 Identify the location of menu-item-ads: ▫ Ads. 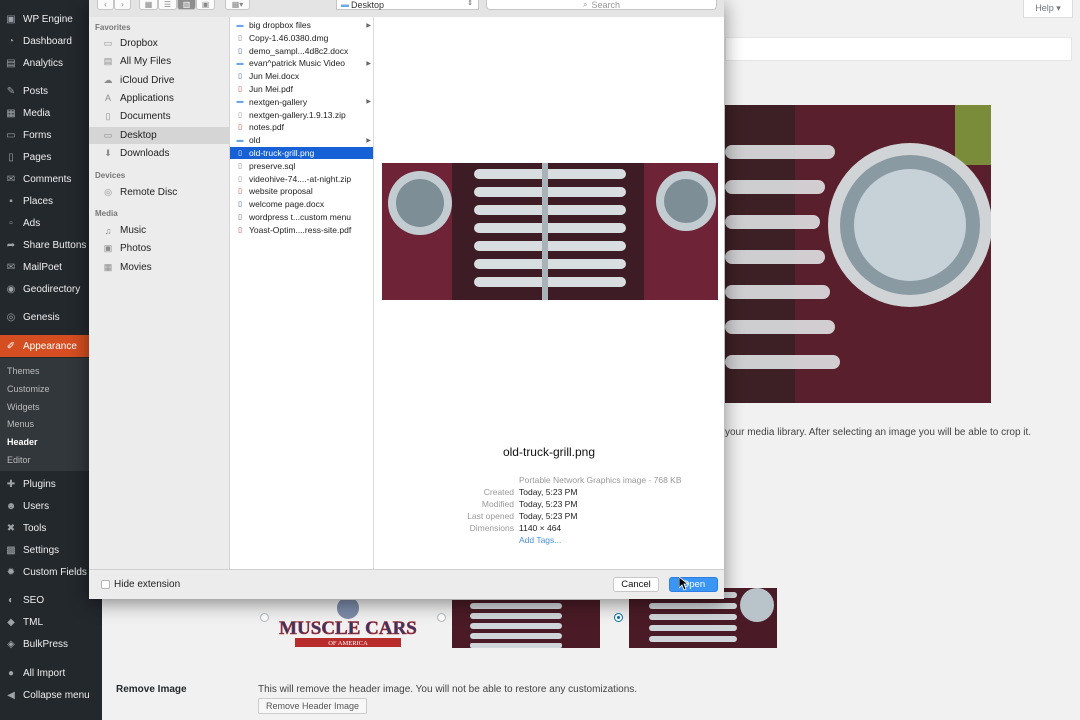
(51, 223).